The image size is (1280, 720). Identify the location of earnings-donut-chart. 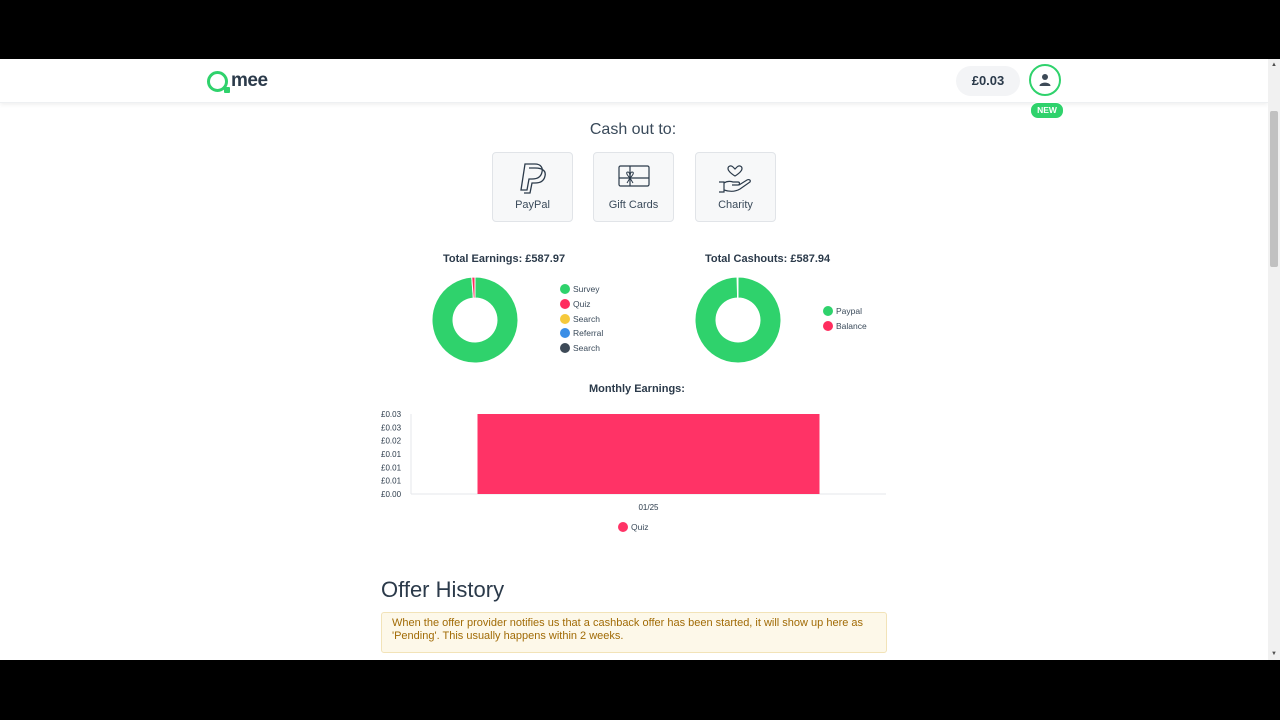
(475, 320).